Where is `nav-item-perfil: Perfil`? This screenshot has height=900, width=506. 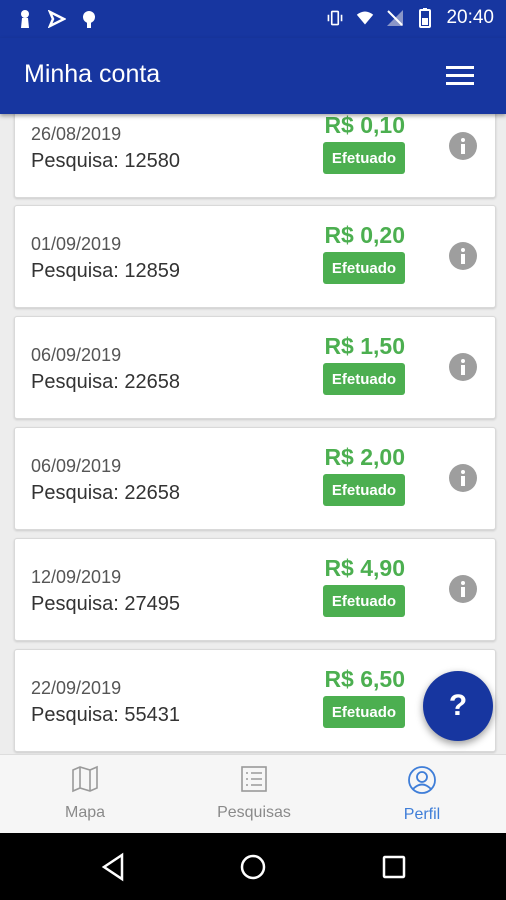 nav-item-perfil: Perfil is located at coordinates (422, 794).